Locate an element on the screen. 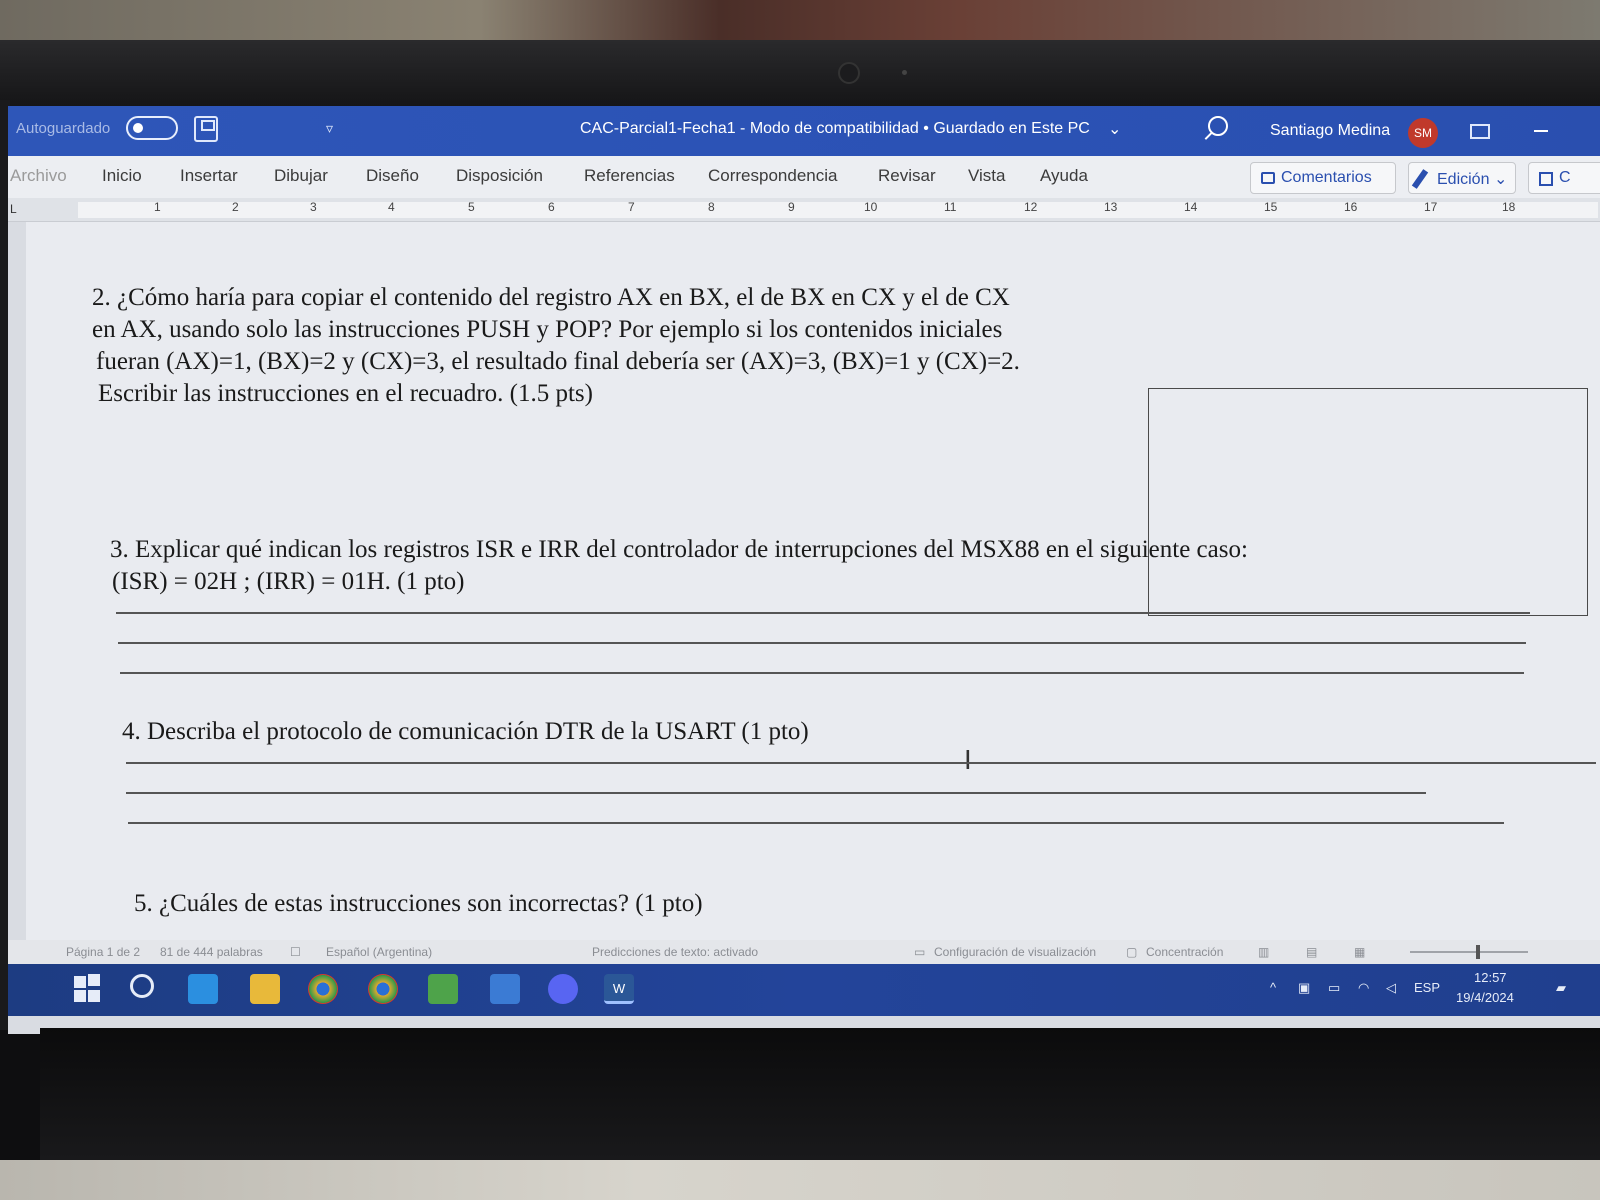 The width and height of the screenshot is (1600, 1200). autosave-label: Autoguardado is located at coordinates (63, 128).